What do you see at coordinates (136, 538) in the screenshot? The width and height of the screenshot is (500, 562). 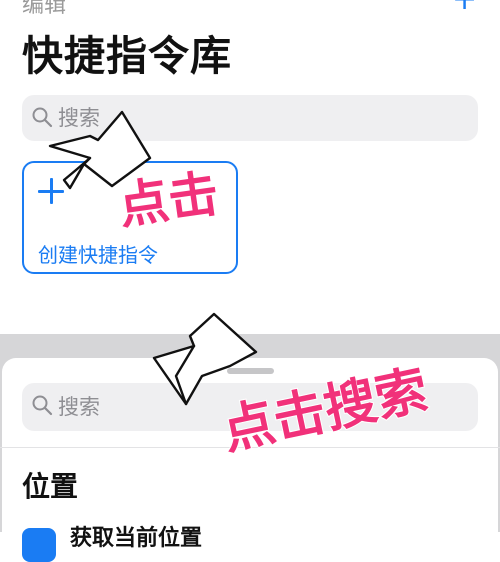 I see `list-item-label: 获取当前位置` at bounding box center [136, 538].